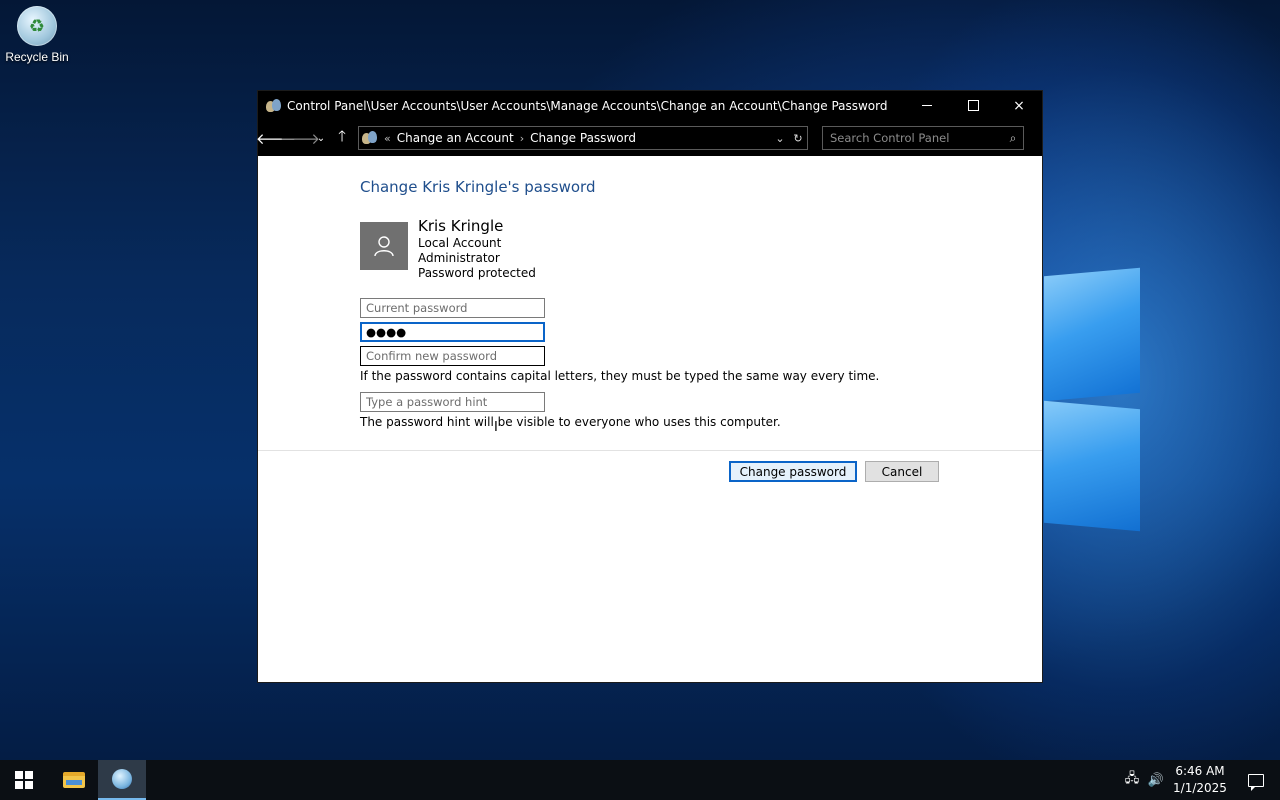  What do you see at coordinates (1132, 780) in the screenshot?
I see `network-icon: 🖧` at bounding box center [1132, 780].